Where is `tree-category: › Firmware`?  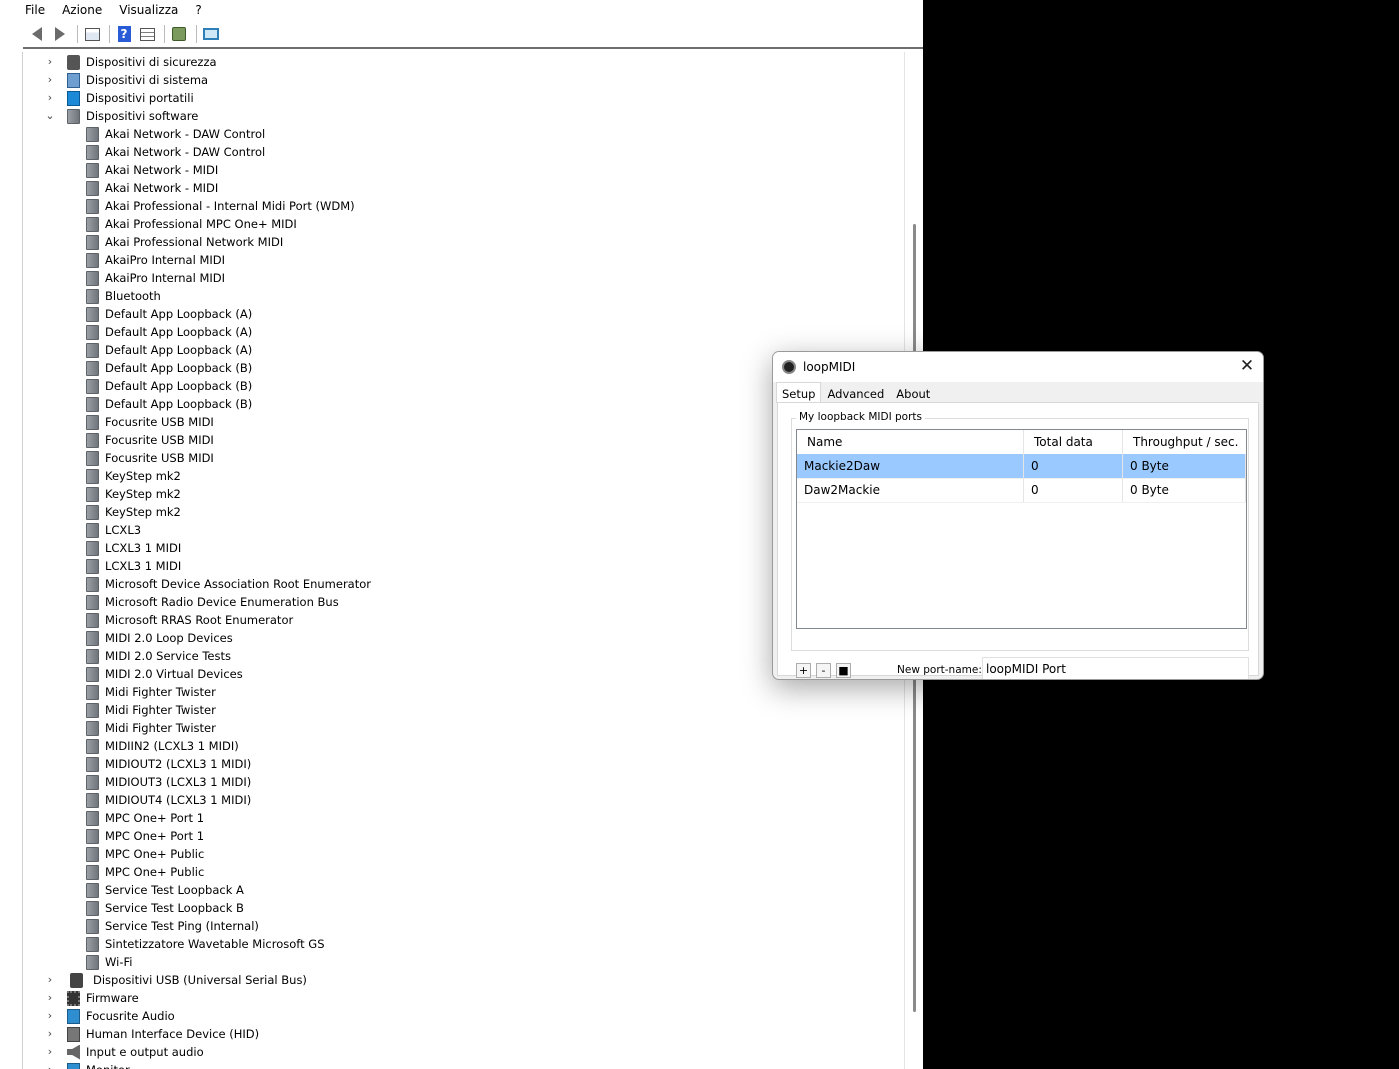
tree-category: › Firmware is located at coordinates (93, 998).